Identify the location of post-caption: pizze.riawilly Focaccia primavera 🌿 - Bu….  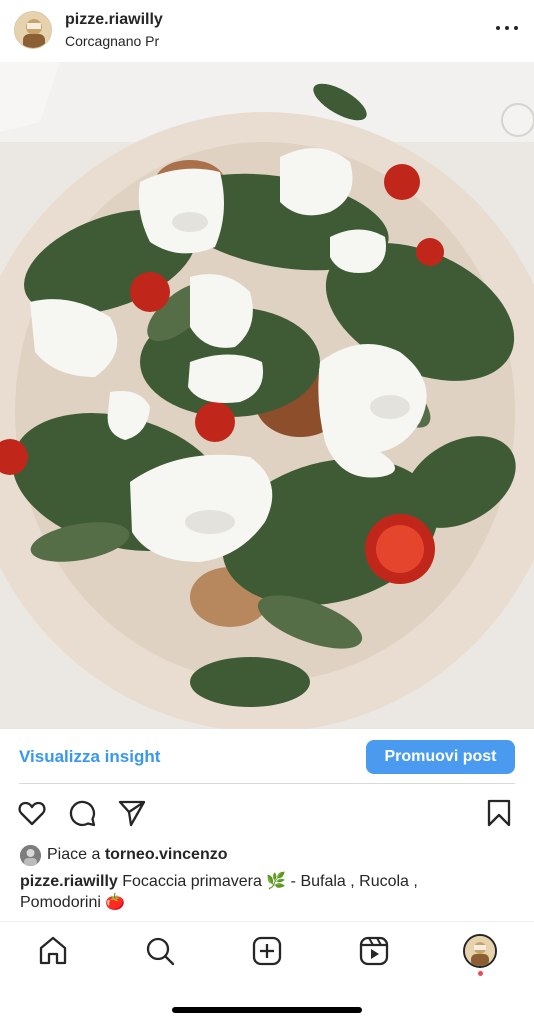
(255, 892).